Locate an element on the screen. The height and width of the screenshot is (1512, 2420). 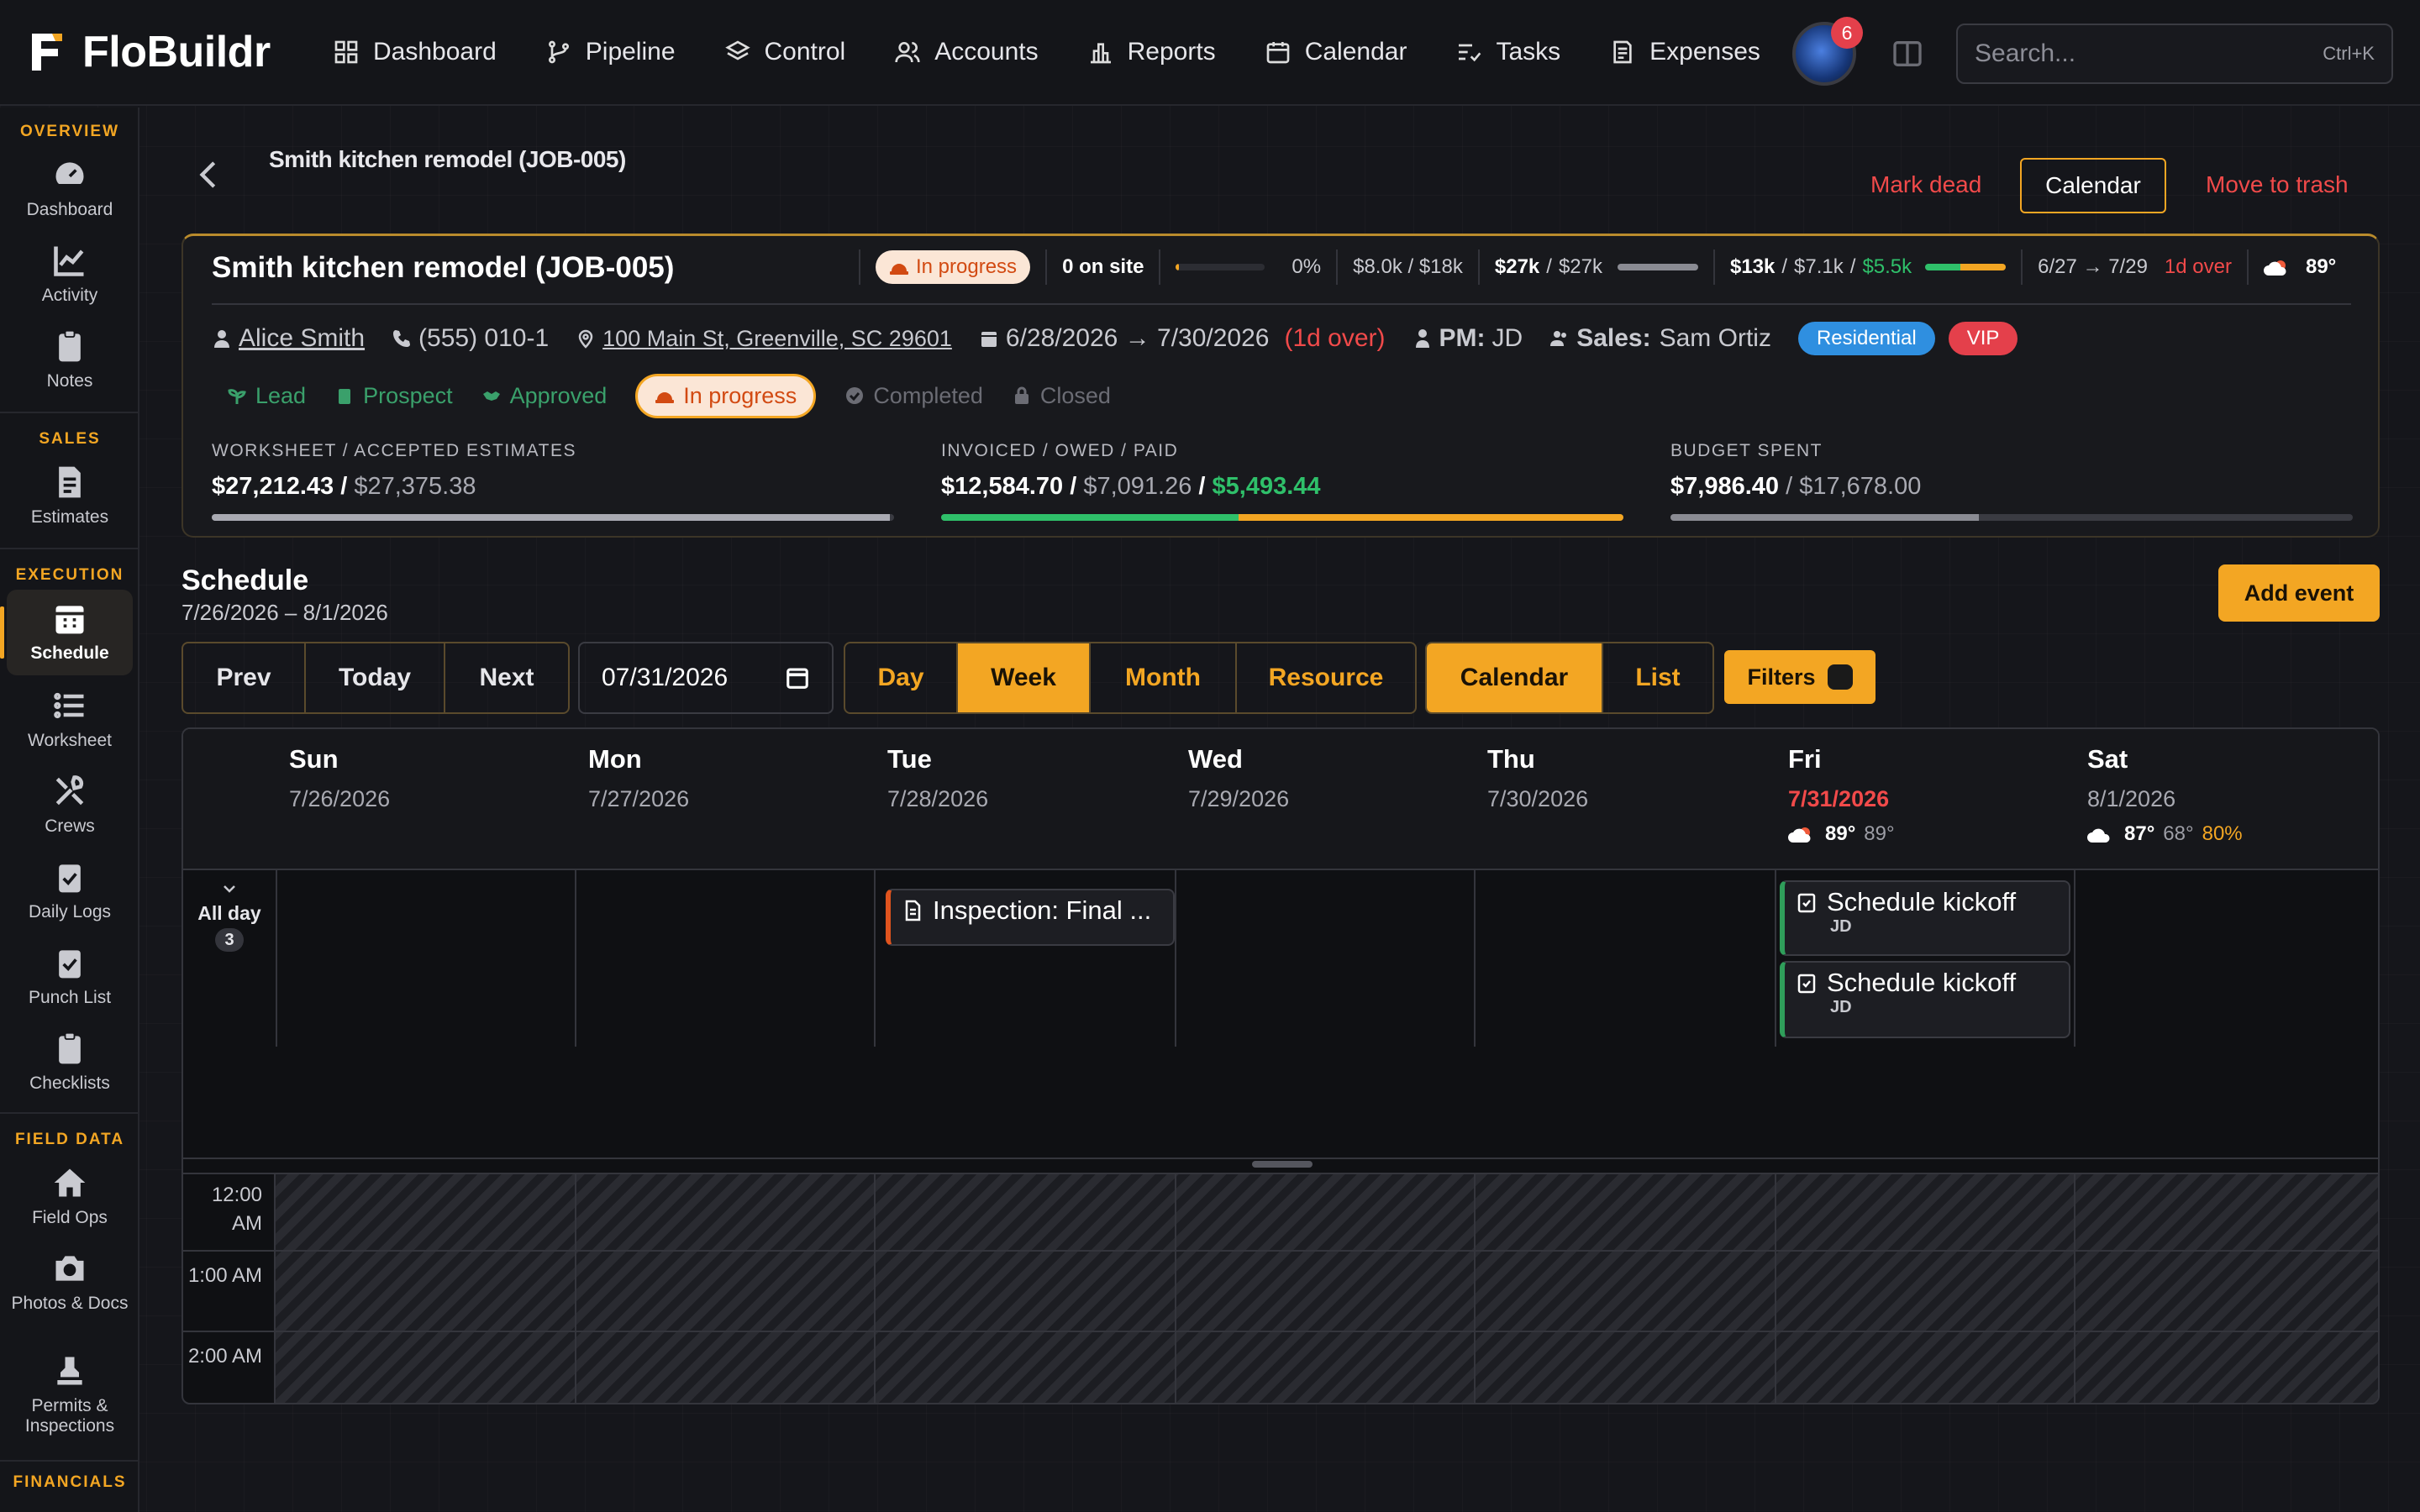
cloud-icon is located at coordinates (2098, 835).